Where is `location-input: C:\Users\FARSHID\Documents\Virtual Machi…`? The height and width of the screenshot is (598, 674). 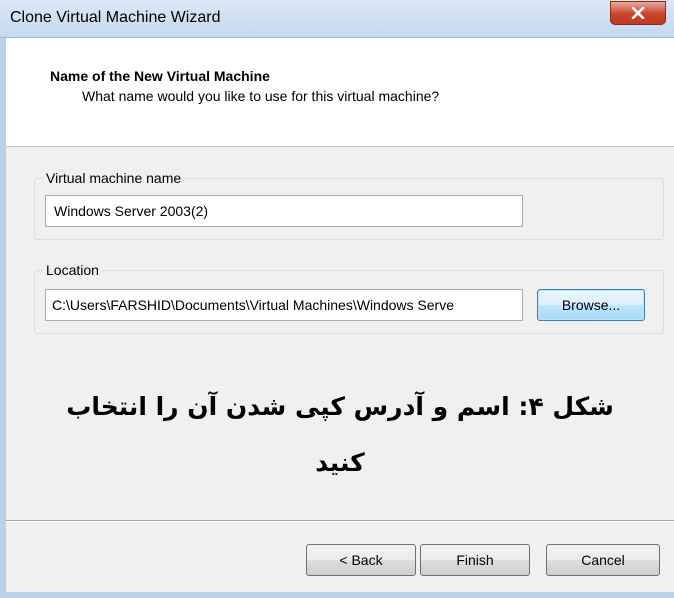 location-input: C:\Users\FARSHID\Documents\Virtual Machi… is located at coordinates (284, 305).